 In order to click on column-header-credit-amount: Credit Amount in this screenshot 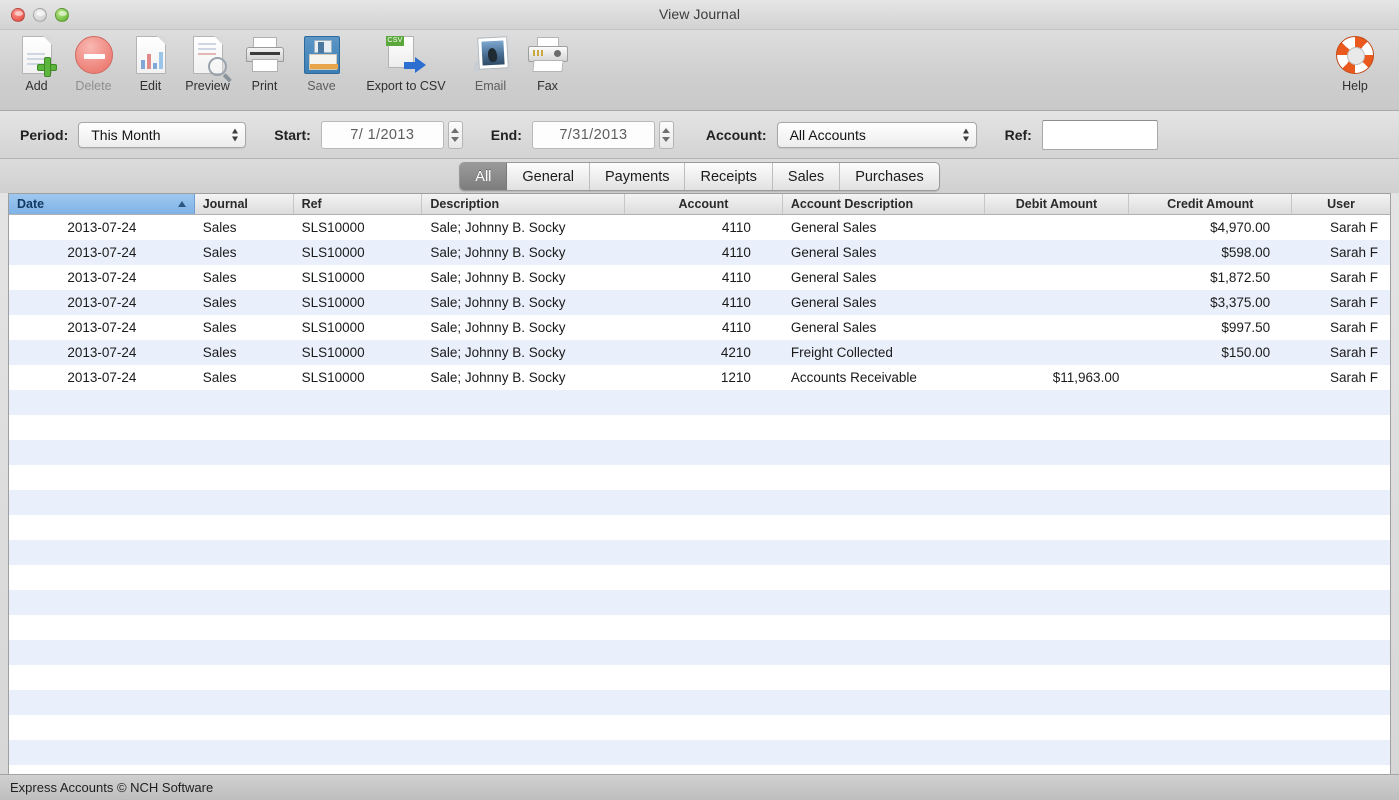, I will do `click(1211, 204)`.